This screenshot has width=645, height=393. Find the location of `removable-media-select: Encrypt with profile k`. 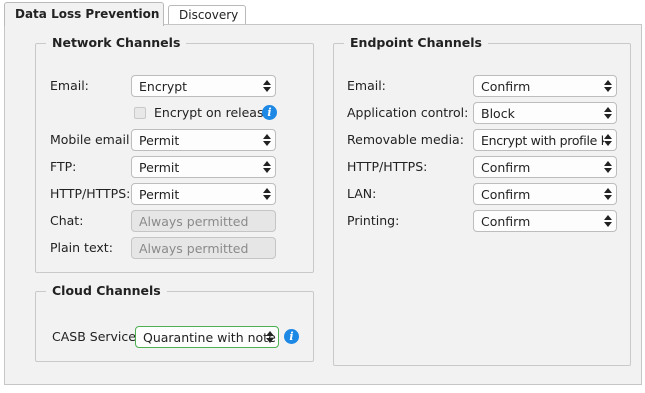

removable-media-select: Encrypt with profile k is located at coordinates (545, 140).